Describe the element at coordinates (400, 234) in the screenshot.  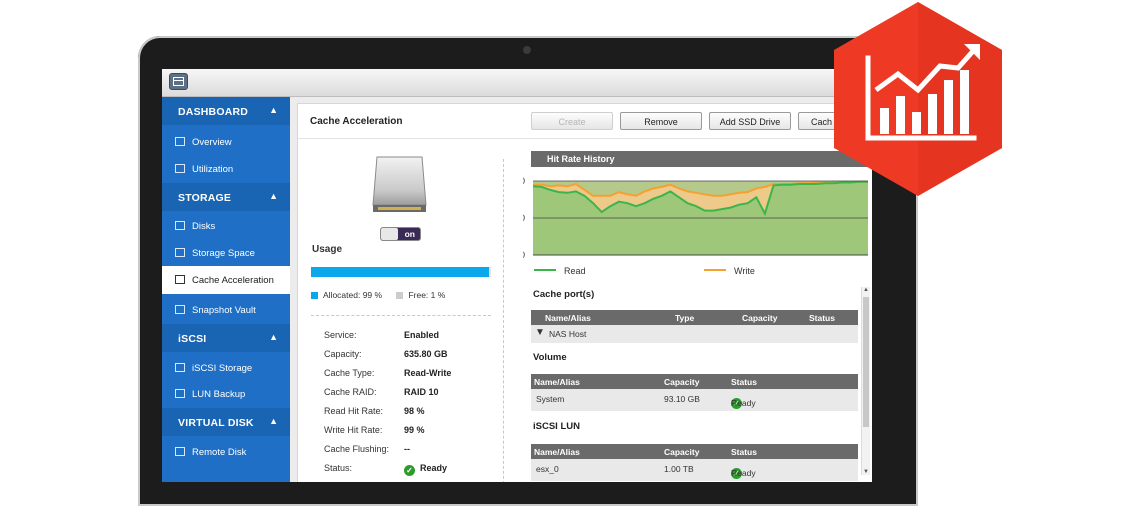
I see `cache-toggle-switch: on` at that location.